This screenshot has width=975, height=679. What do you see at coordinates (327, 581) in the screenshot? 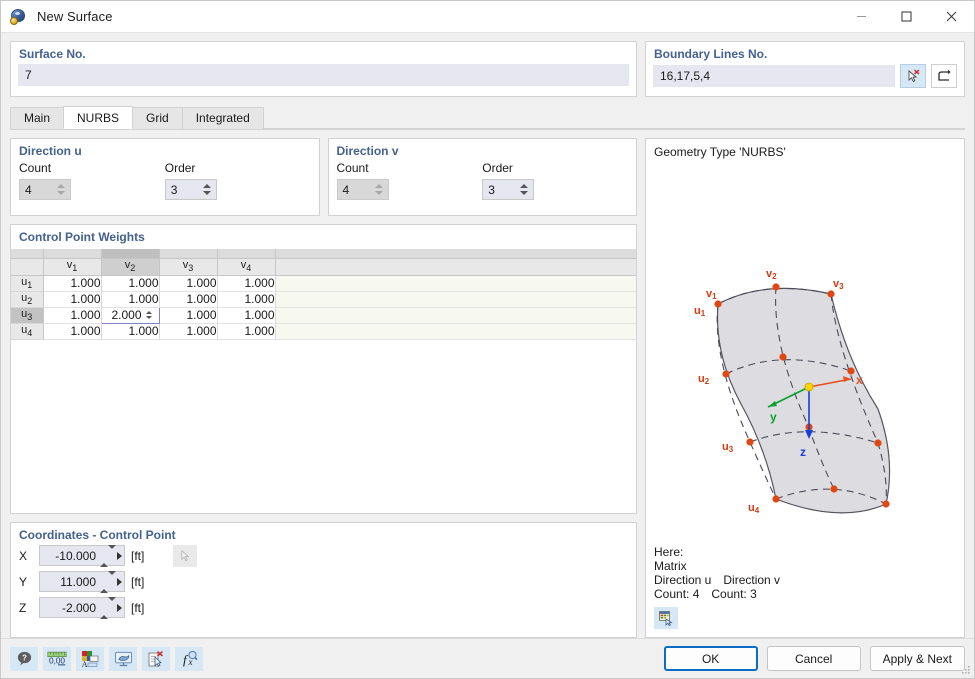
I see `coordinate-row-y: Y 11.000 [ft]` at bounding box center [327, 581].